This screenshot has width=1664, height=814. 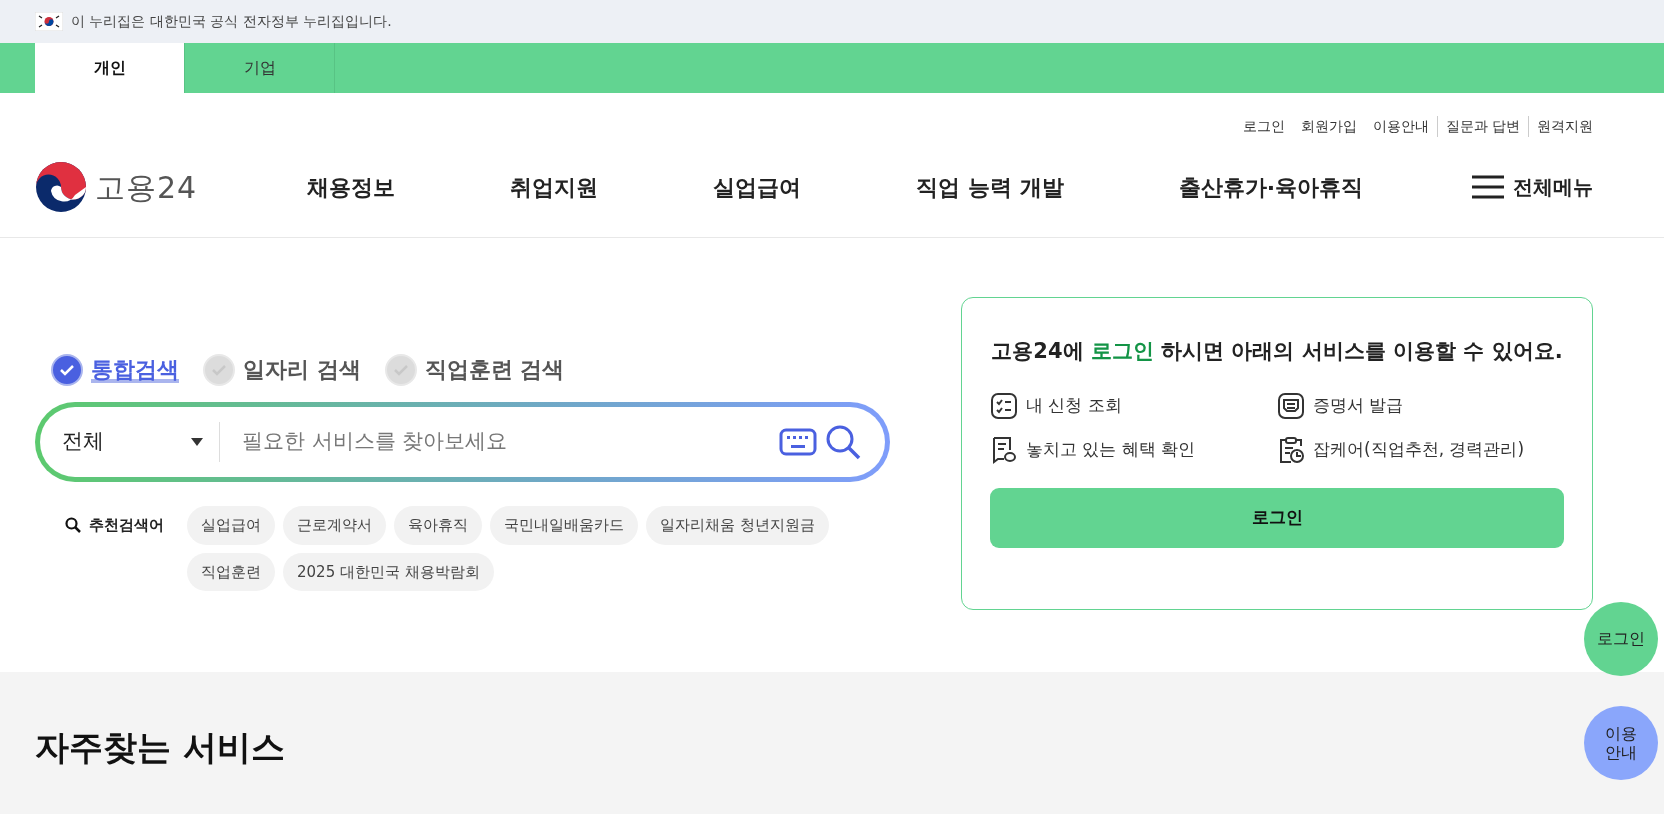 I want to click on user-tab: 개인, so click(x=110, y=68).